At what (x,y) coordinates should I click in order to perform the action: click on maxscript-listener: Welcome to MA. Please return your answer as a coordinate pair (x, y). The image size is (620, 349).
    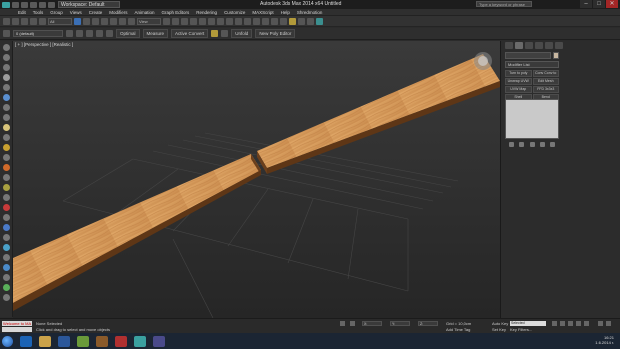
    Looking at the image, I should click on (17, 323).